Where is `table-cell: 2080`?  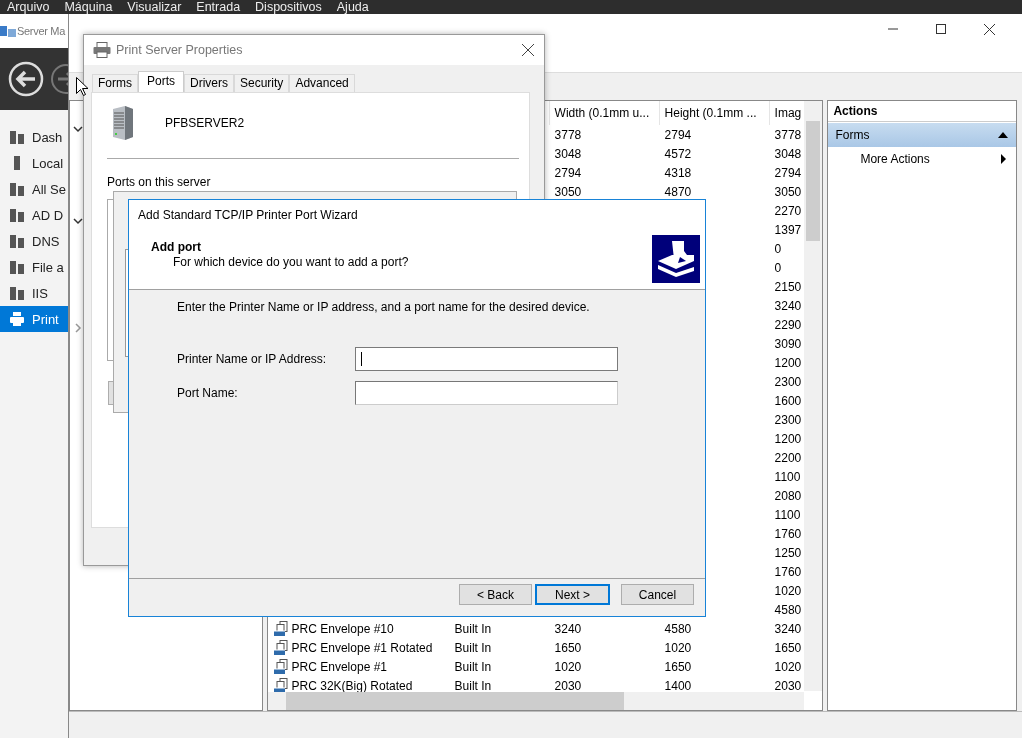
table-cell: 2080 is located at coordinates (788, 495).